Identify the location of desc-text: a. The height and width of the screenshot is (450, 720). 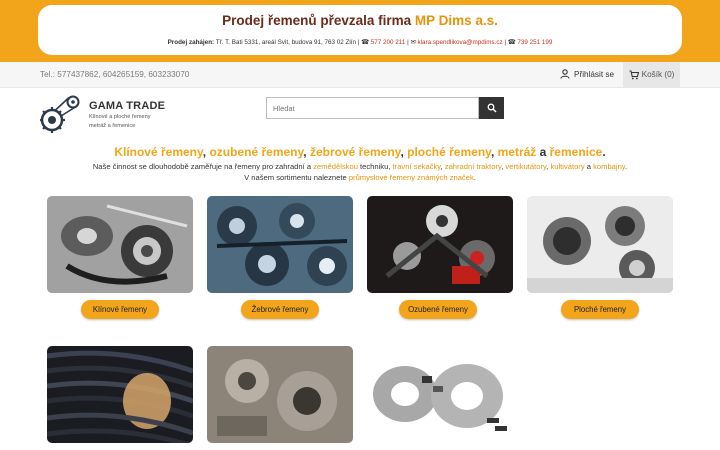
(589, 166).